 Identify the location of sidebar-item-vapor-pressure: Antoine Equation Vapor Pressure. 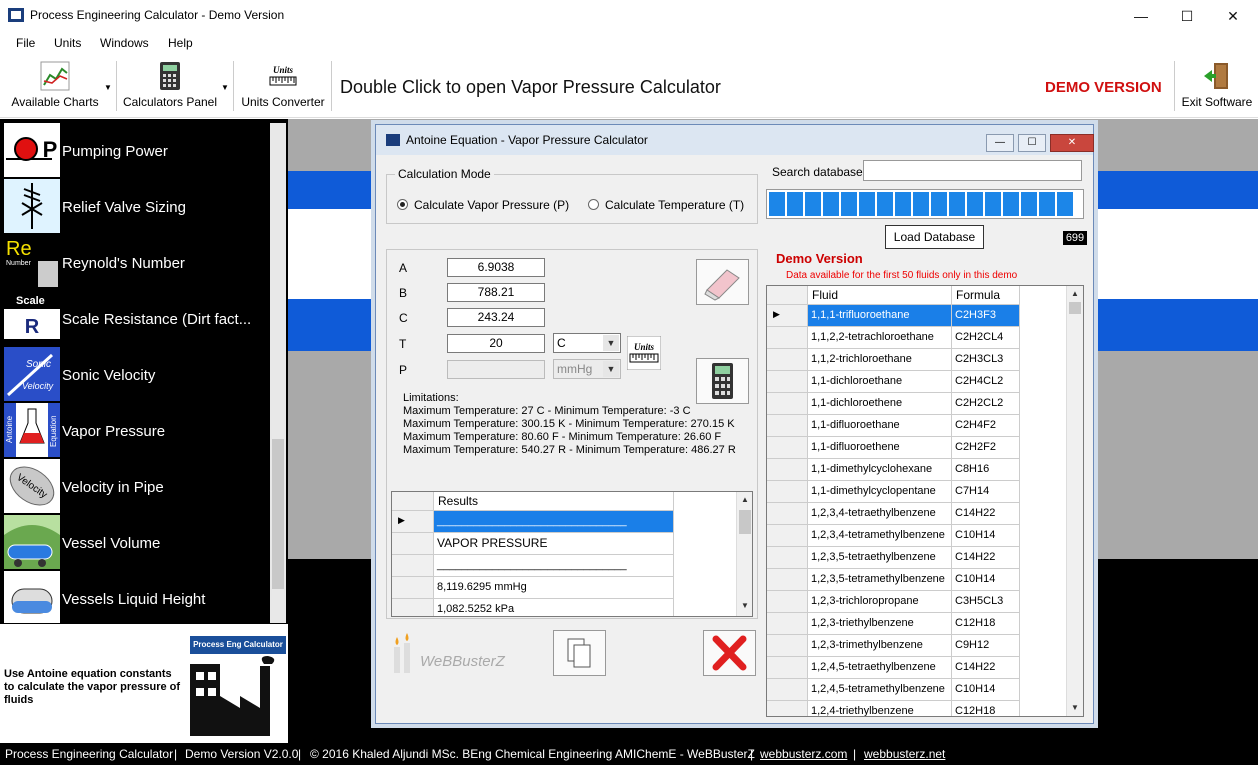
(137, 431).